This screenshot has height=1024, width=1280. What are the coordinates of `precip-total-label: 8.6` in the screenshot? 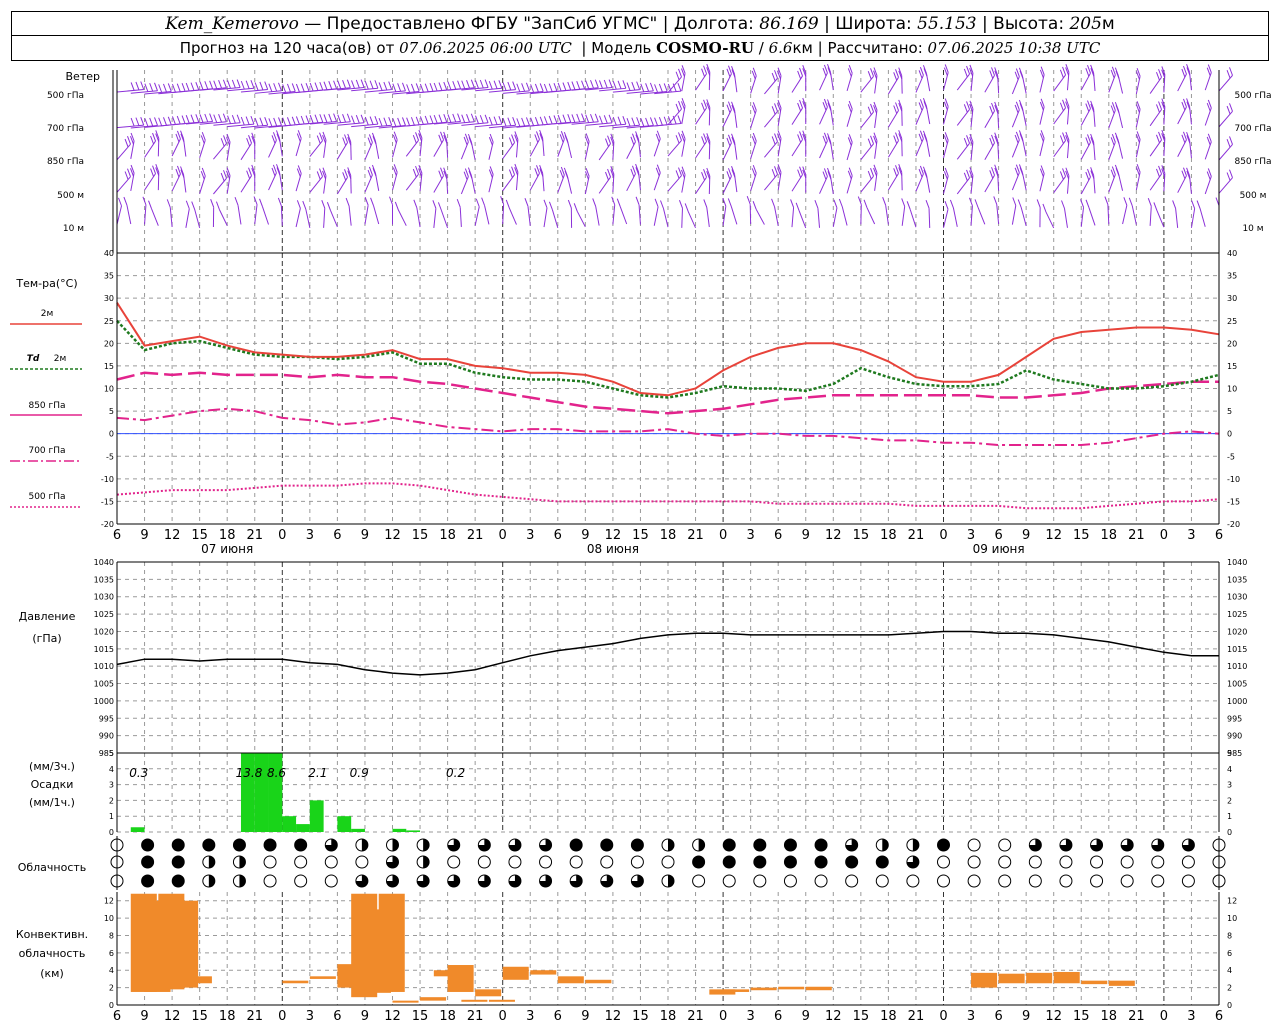 It's located at (276, 773).